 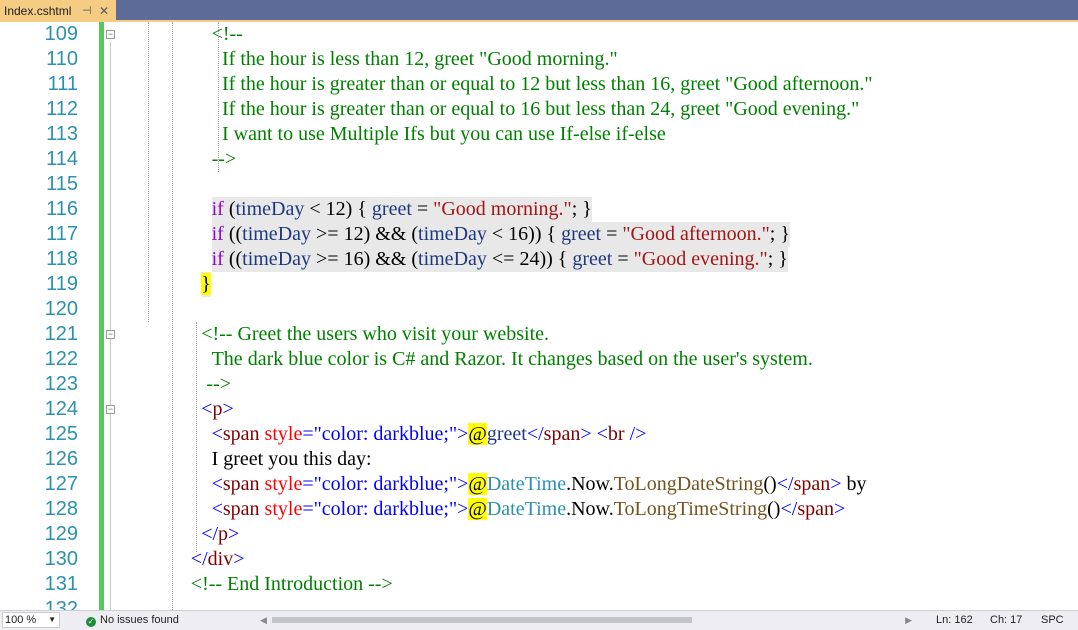 I want to click on token-txt: ((, so click(x=233, y=234).